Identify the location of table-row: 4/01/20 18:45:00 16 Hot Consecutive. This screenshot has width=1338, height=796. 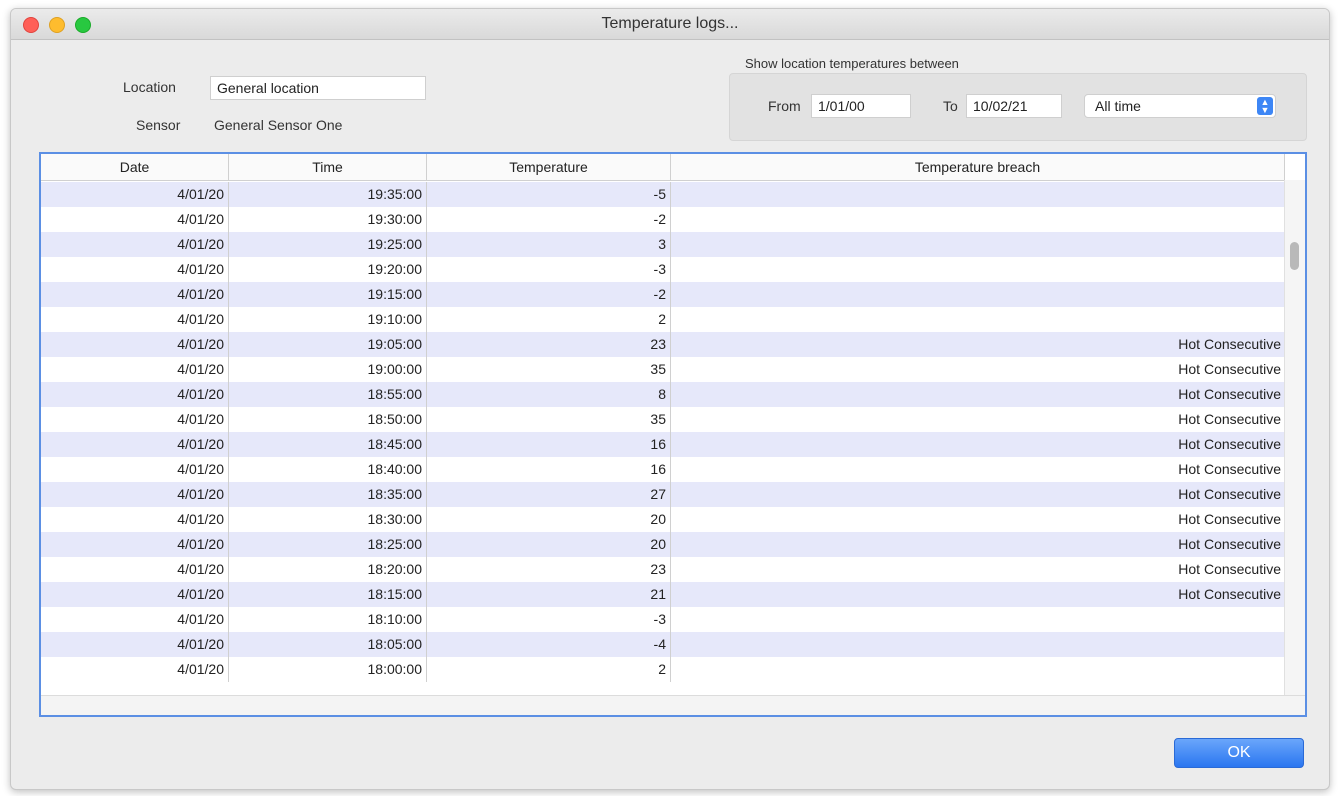
(663, 444).